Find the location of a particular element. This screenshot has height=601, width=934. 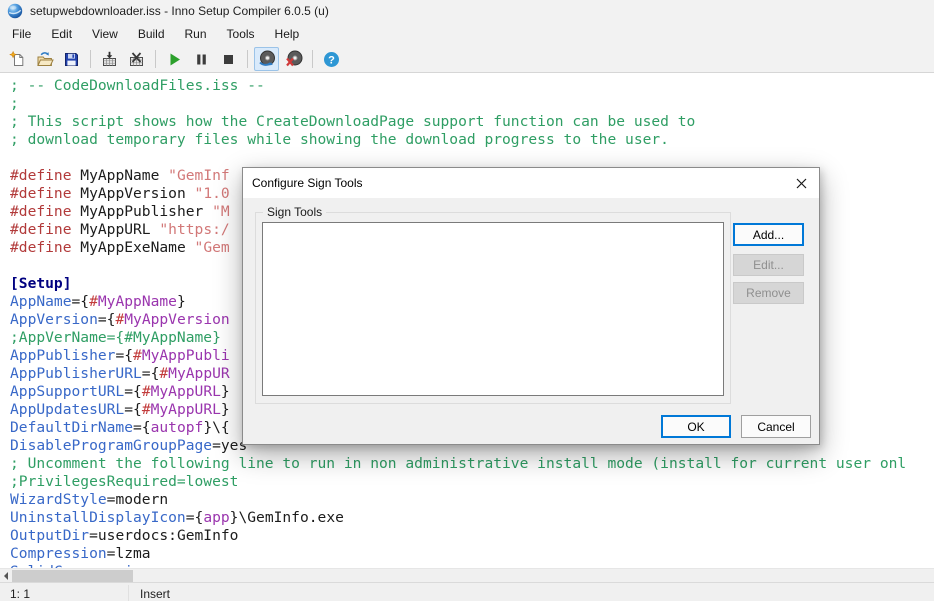

app-logo-icon is located at coordinates (15, 11).